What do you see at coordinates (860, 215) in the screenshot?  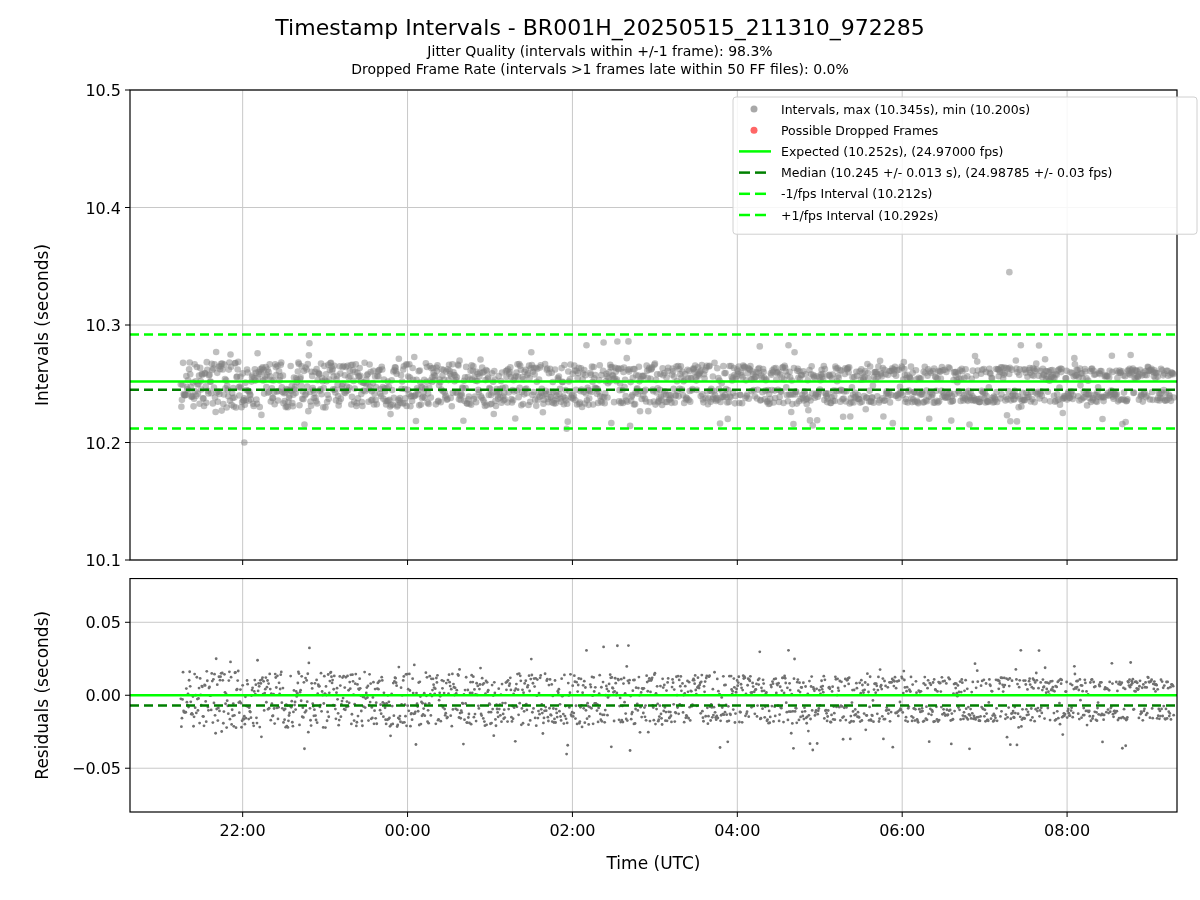 I see `legend-label: +1/fps Interval (10.292s)` at bounding box center [860, 215].